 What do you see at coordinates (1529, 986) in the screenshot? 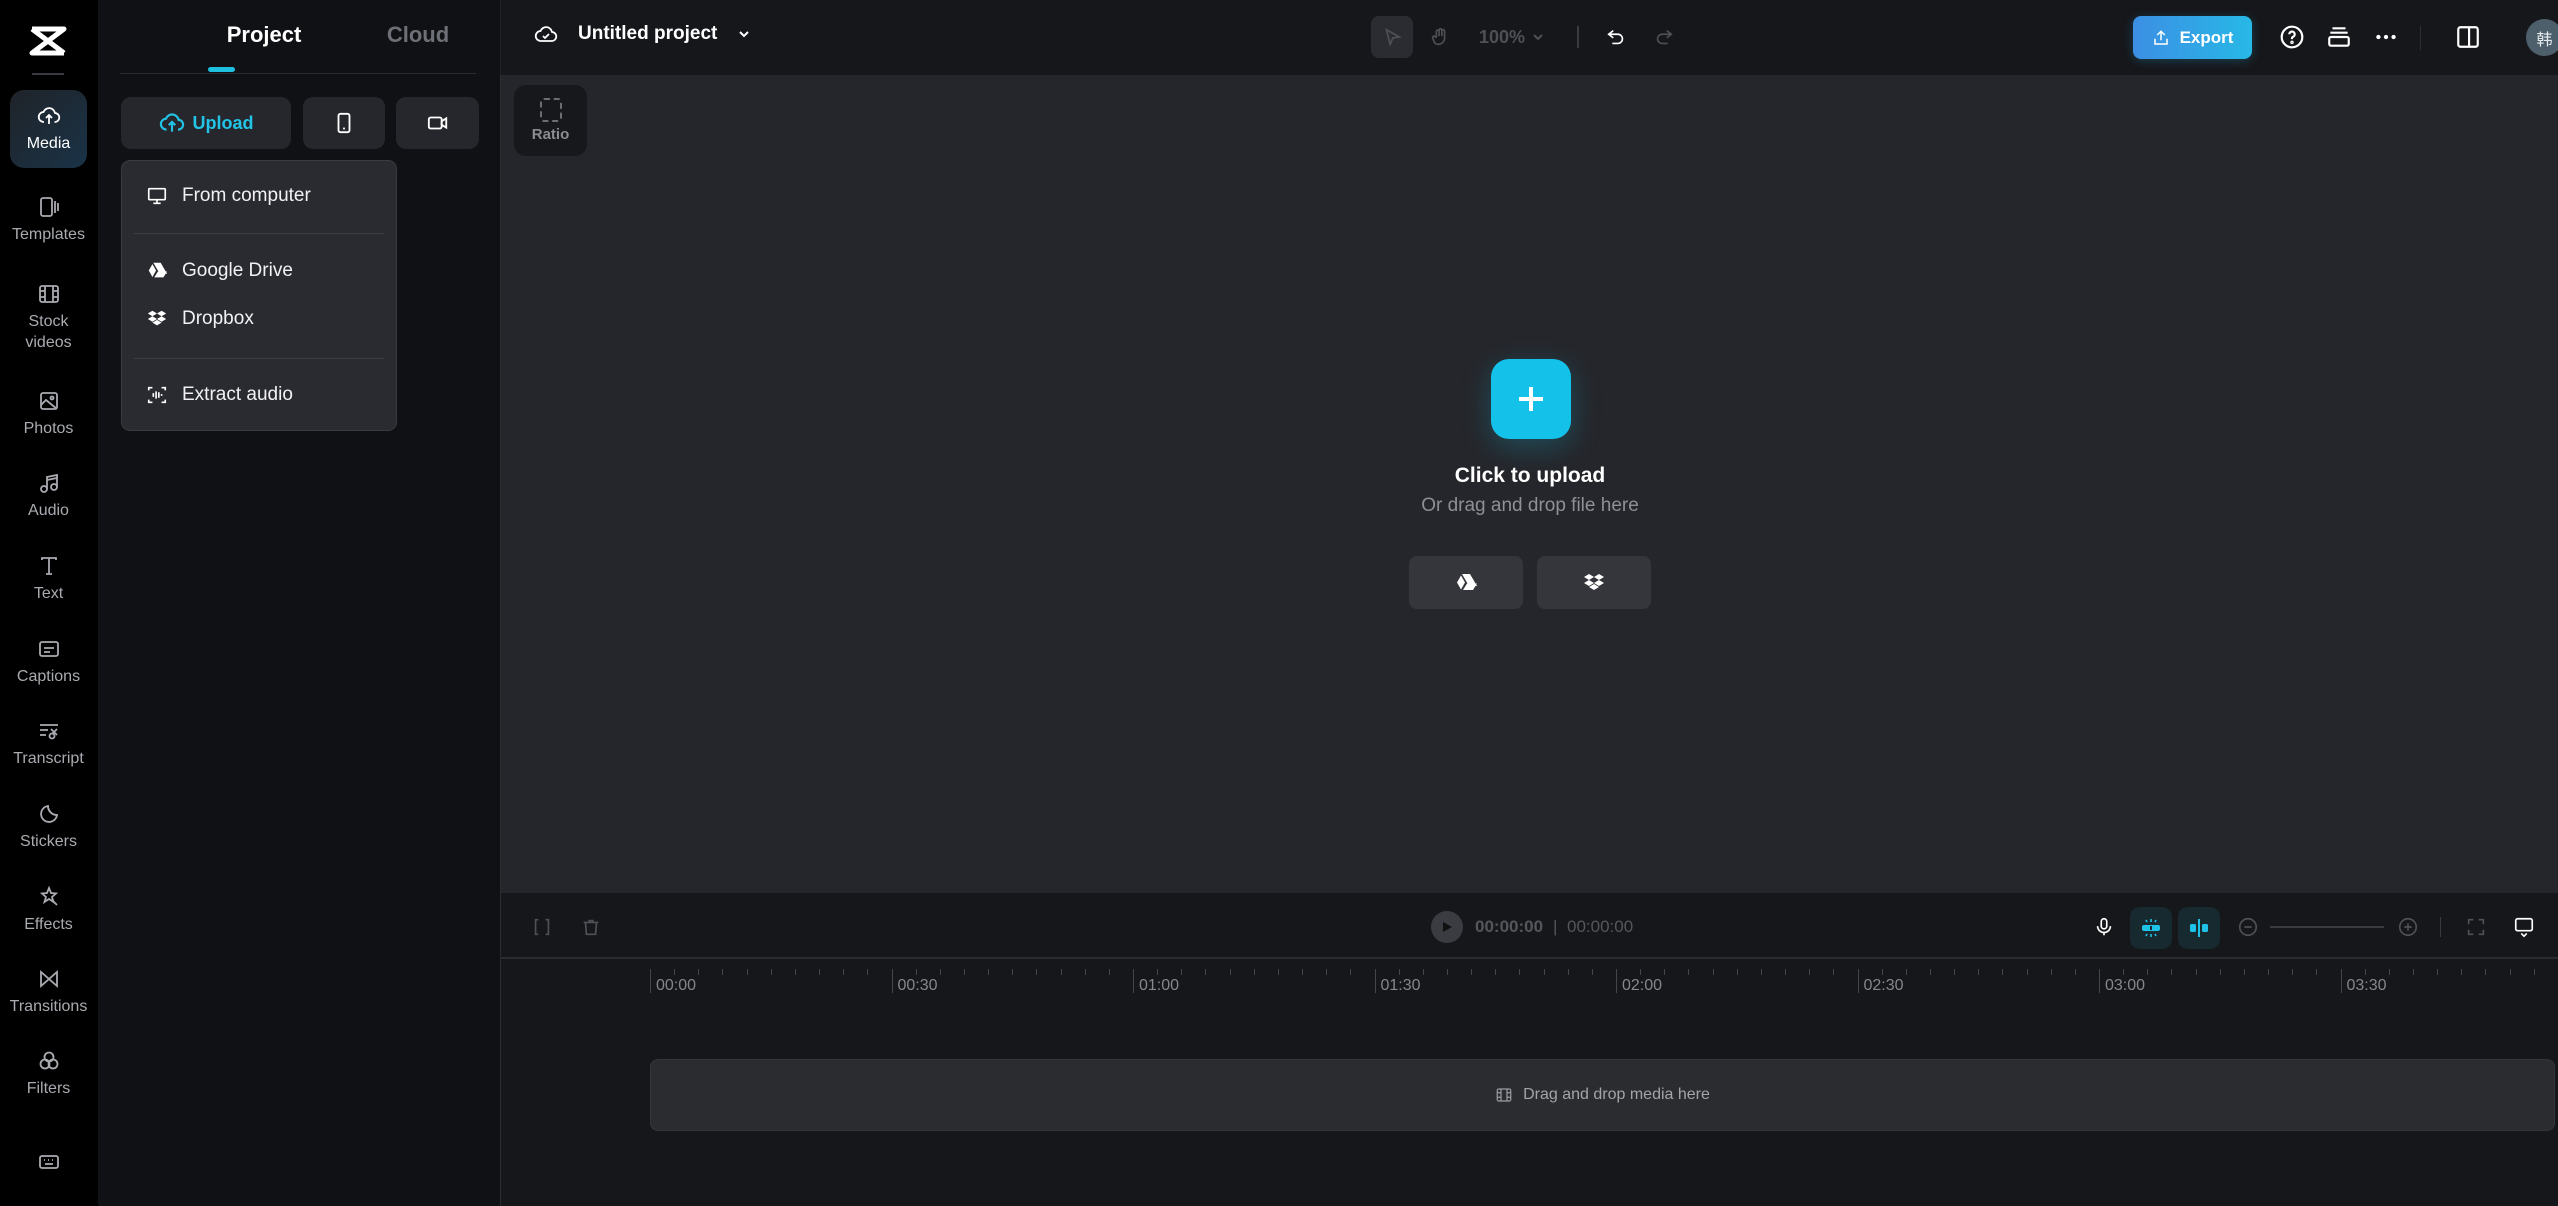
I see `timeline-ruler: 00:00 00:30 01:00 01:30 02:00 02:30 03:00 03:30` at bounding box center [1529, 986].